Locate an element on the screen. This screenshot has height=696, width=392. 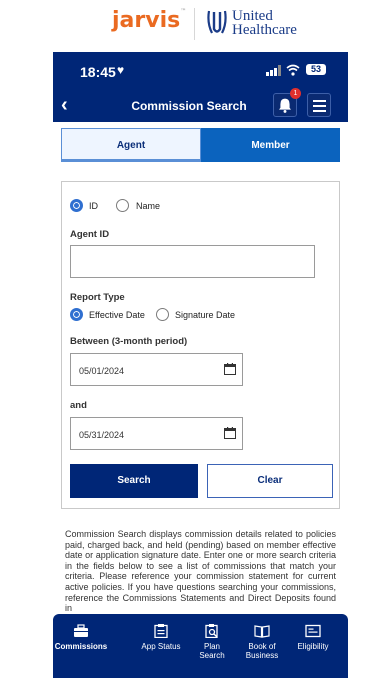
signal-icon is located at coordinates (273, 70).